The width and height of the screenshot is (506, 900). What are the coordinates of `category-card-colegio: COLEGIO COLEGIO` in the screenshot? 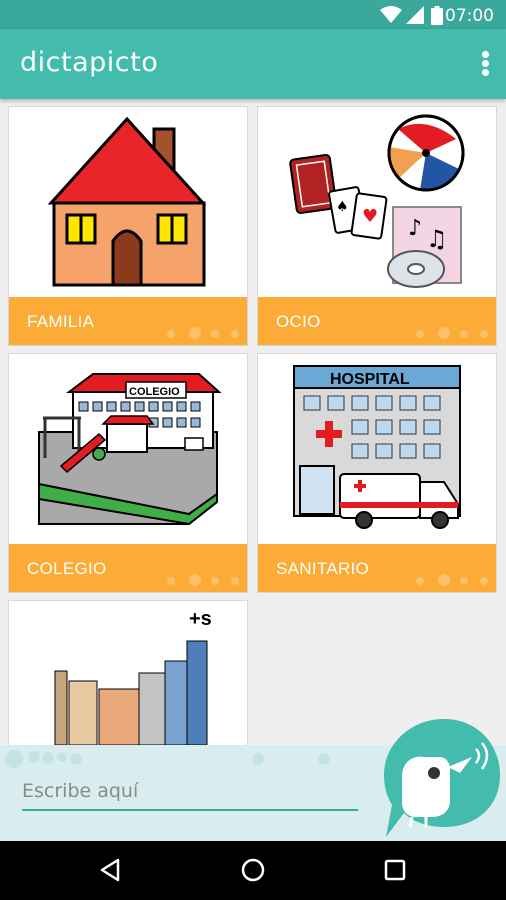 It's located at (128, 473).